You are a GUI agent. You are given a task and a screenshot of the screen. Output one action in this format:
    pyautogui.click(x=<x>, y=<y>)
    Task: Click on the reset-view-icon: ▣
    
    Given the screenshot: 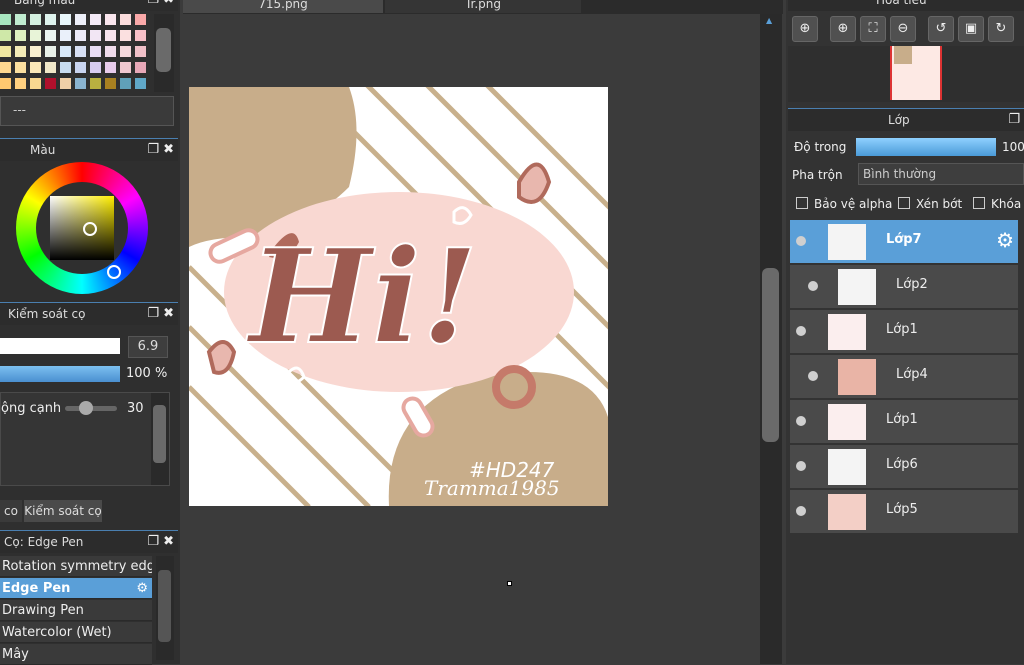 What is the action you would take?
    pyautogui.click(x=971, y=29)
    